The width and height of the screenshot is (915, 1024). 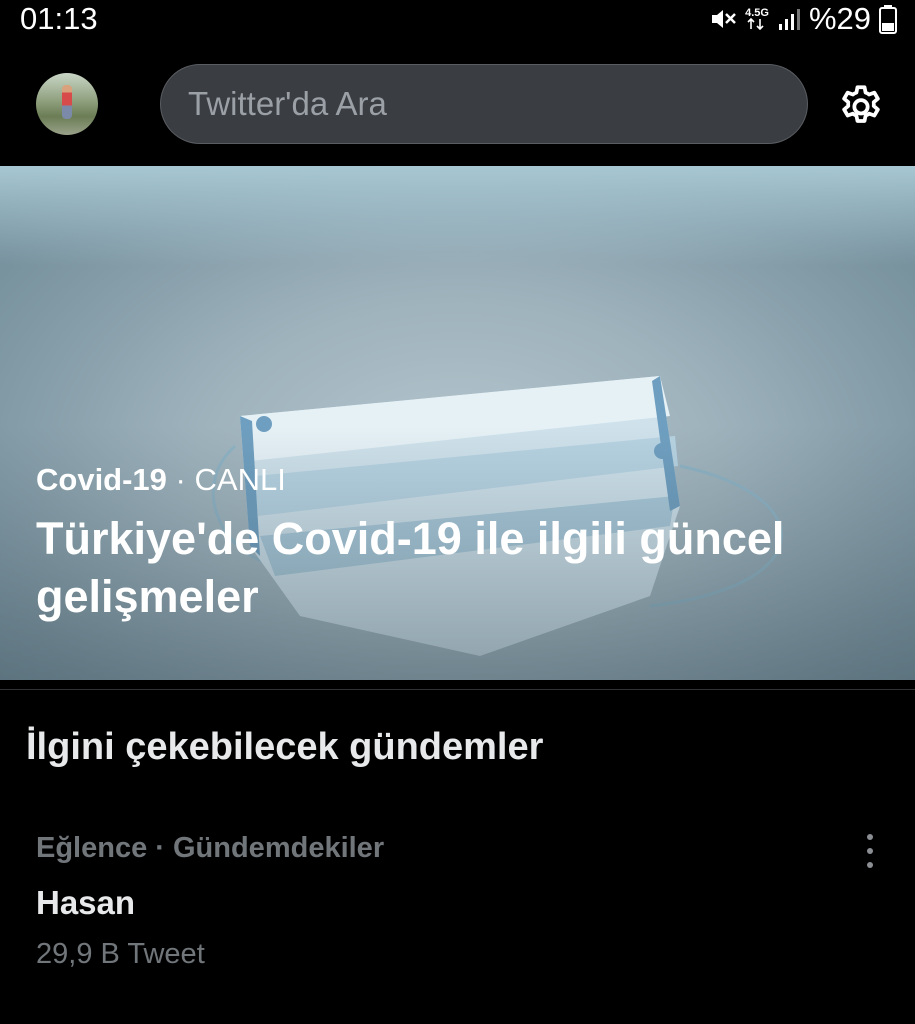 I want to click on gear-icon, so click(x=861, y=107).